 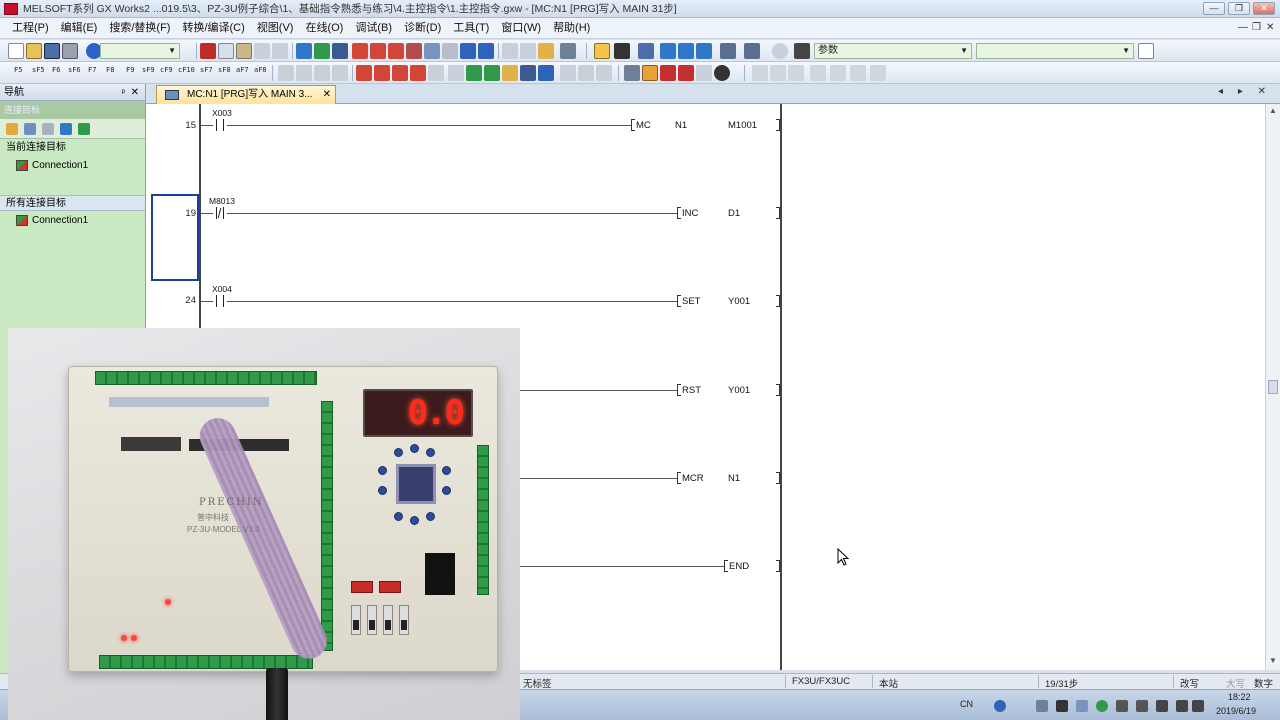 I want to click on compile-icon, so click(x=622, y=51).